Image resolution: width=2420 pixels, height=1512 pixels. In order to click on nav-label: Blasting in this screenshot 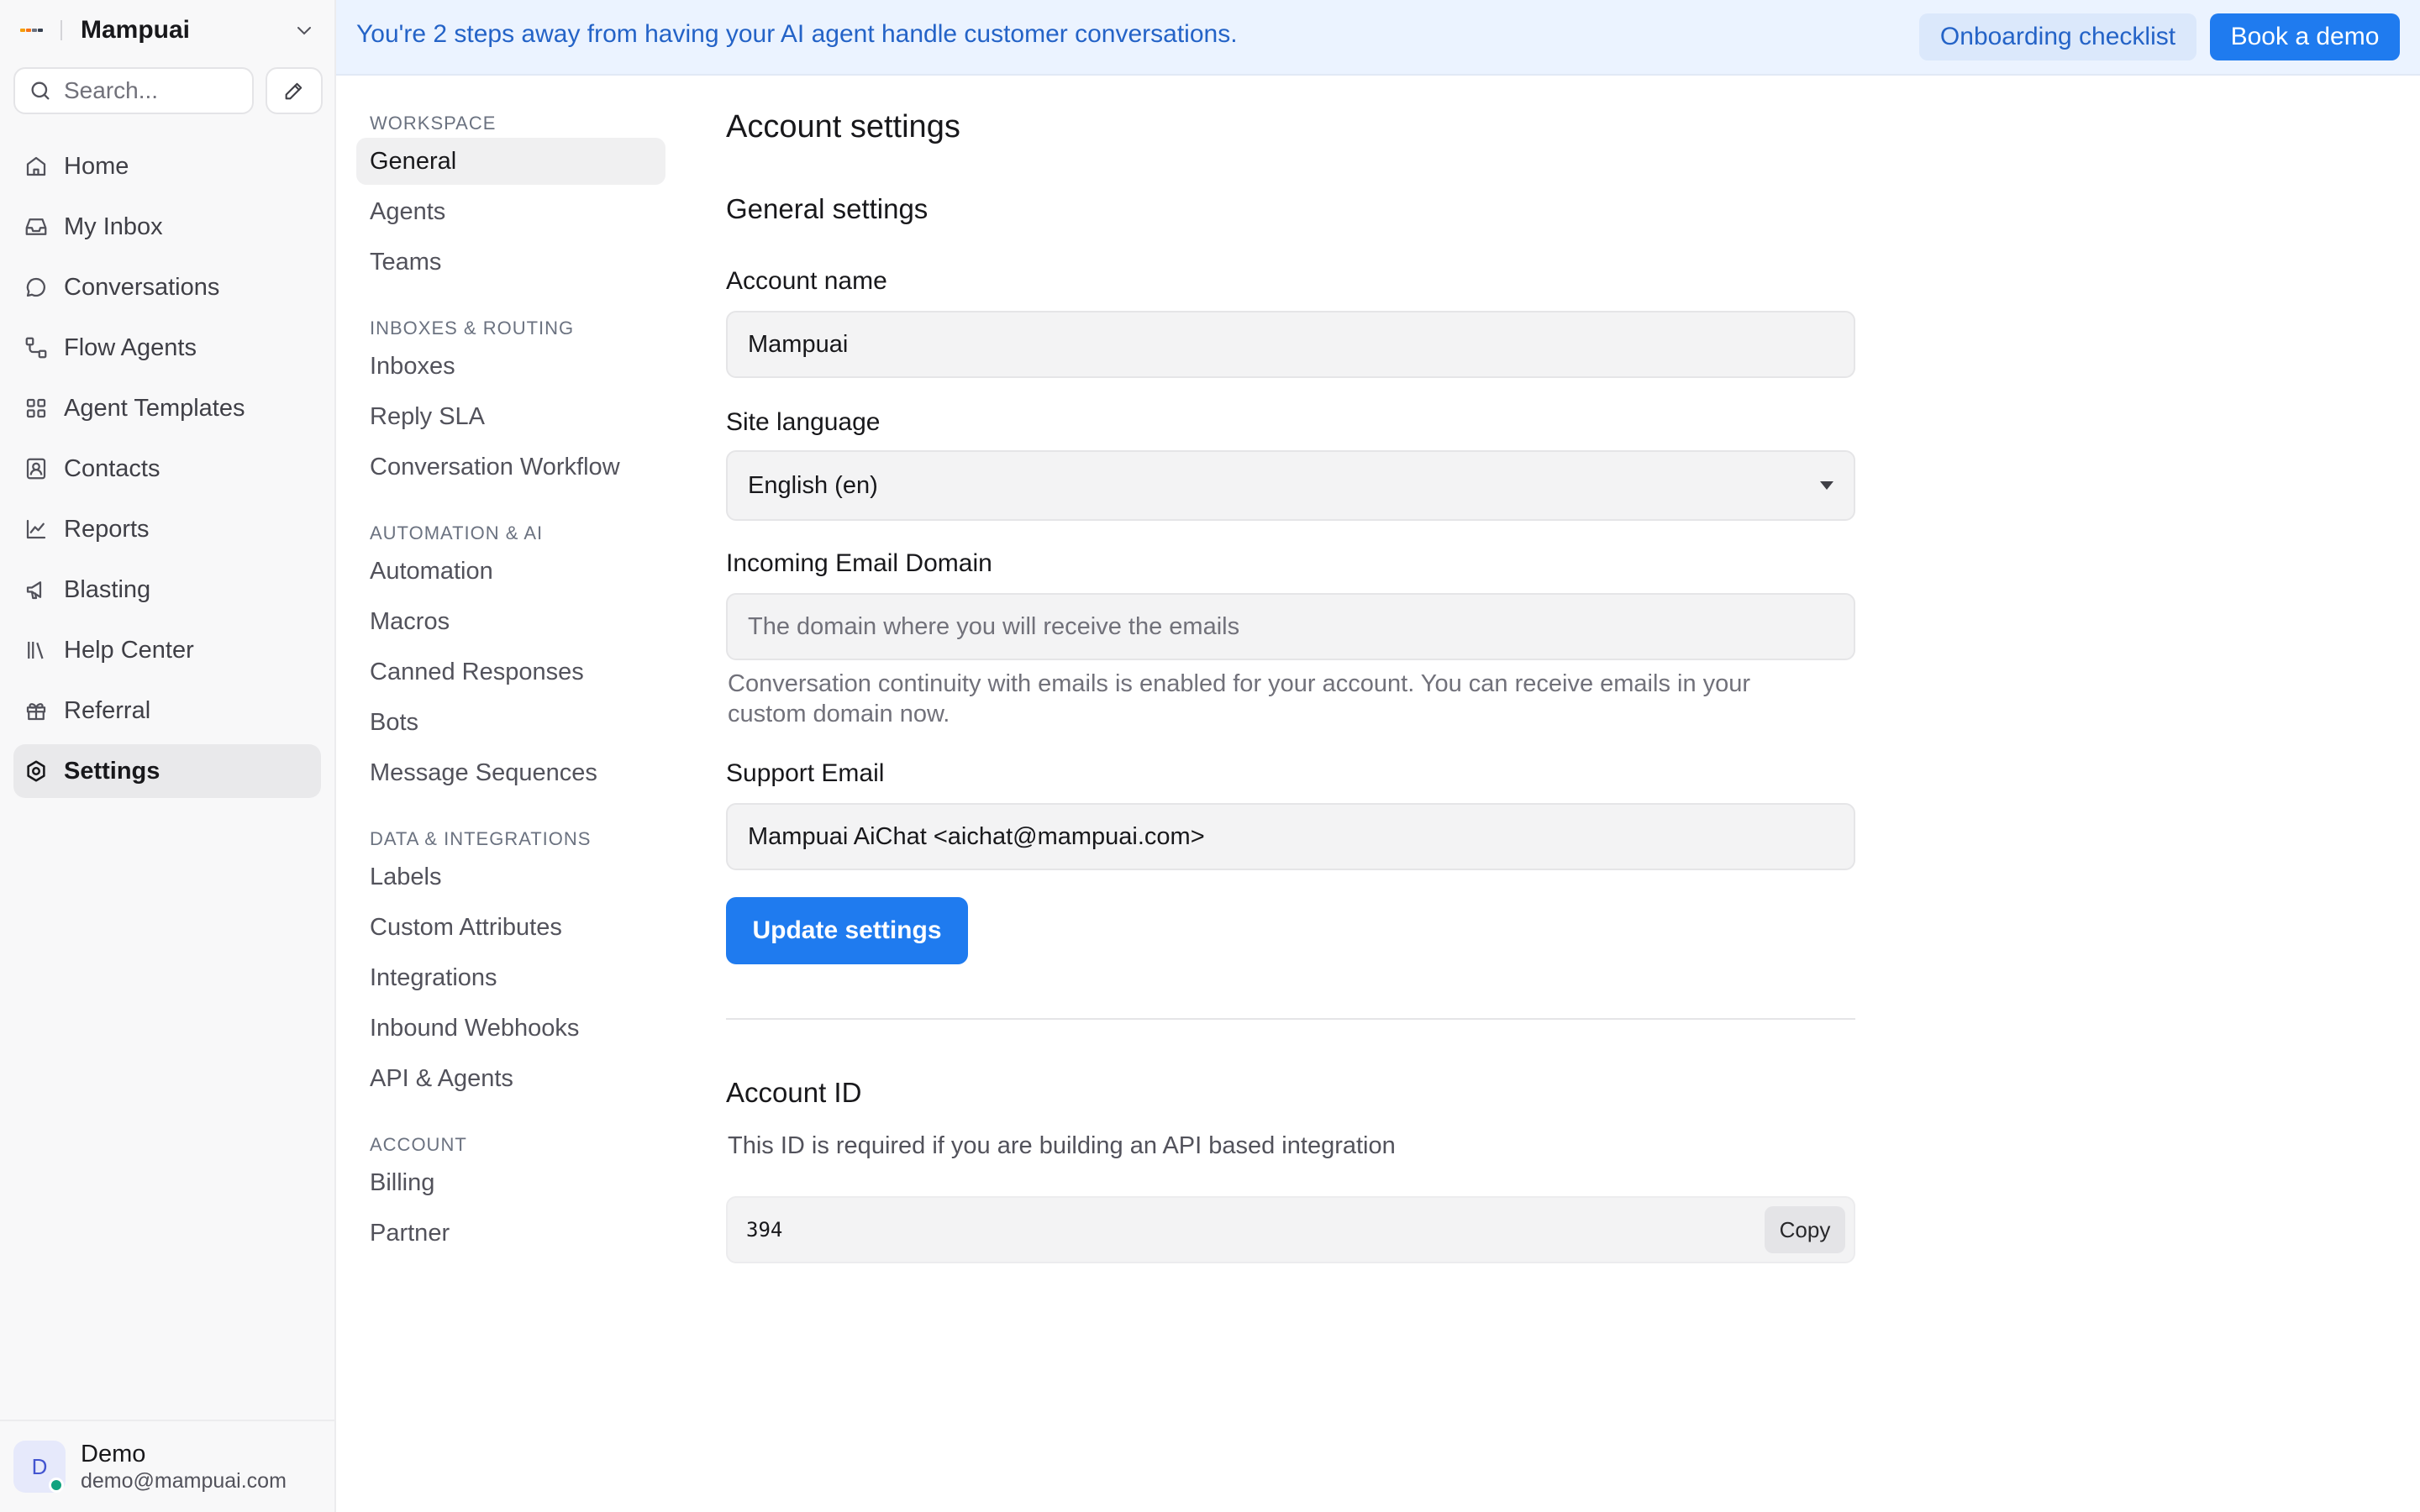, I will do `click(107, 589)`.